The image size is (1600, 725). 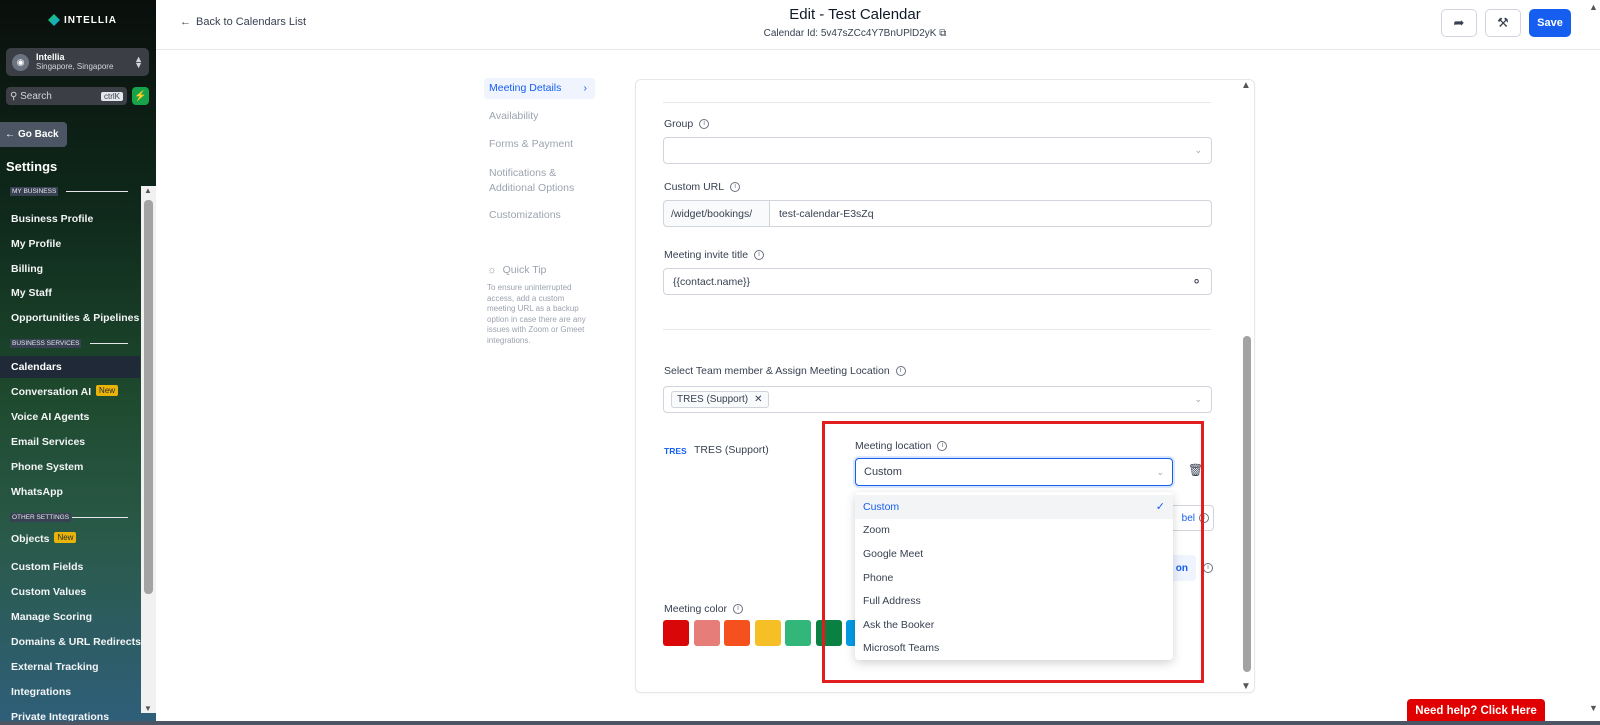 What do you see at coordinates (75, 66) in the screenshot?
I see `account-location: Singapore, Singapore` at bounding box center [75, 66].